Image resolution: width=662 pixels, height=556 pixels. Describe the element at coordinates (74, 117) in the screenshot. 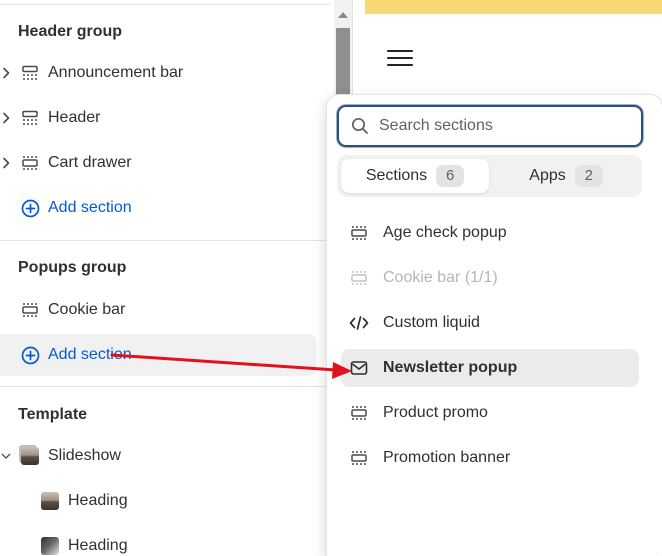

I see `sidebar-item-label: Header` at that location.